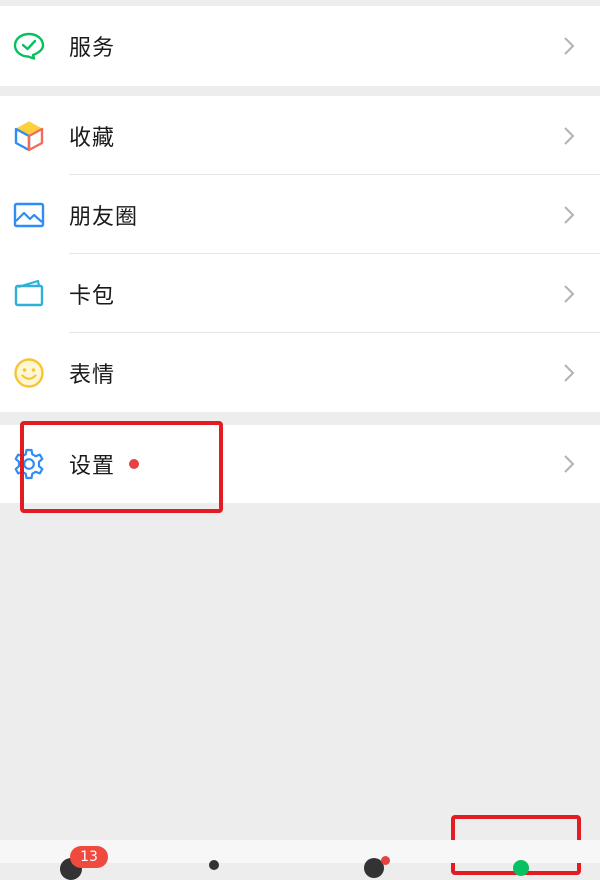 This screenshot has height=880, width=600. I want to click on me-tab-icon, so click(521, 868).